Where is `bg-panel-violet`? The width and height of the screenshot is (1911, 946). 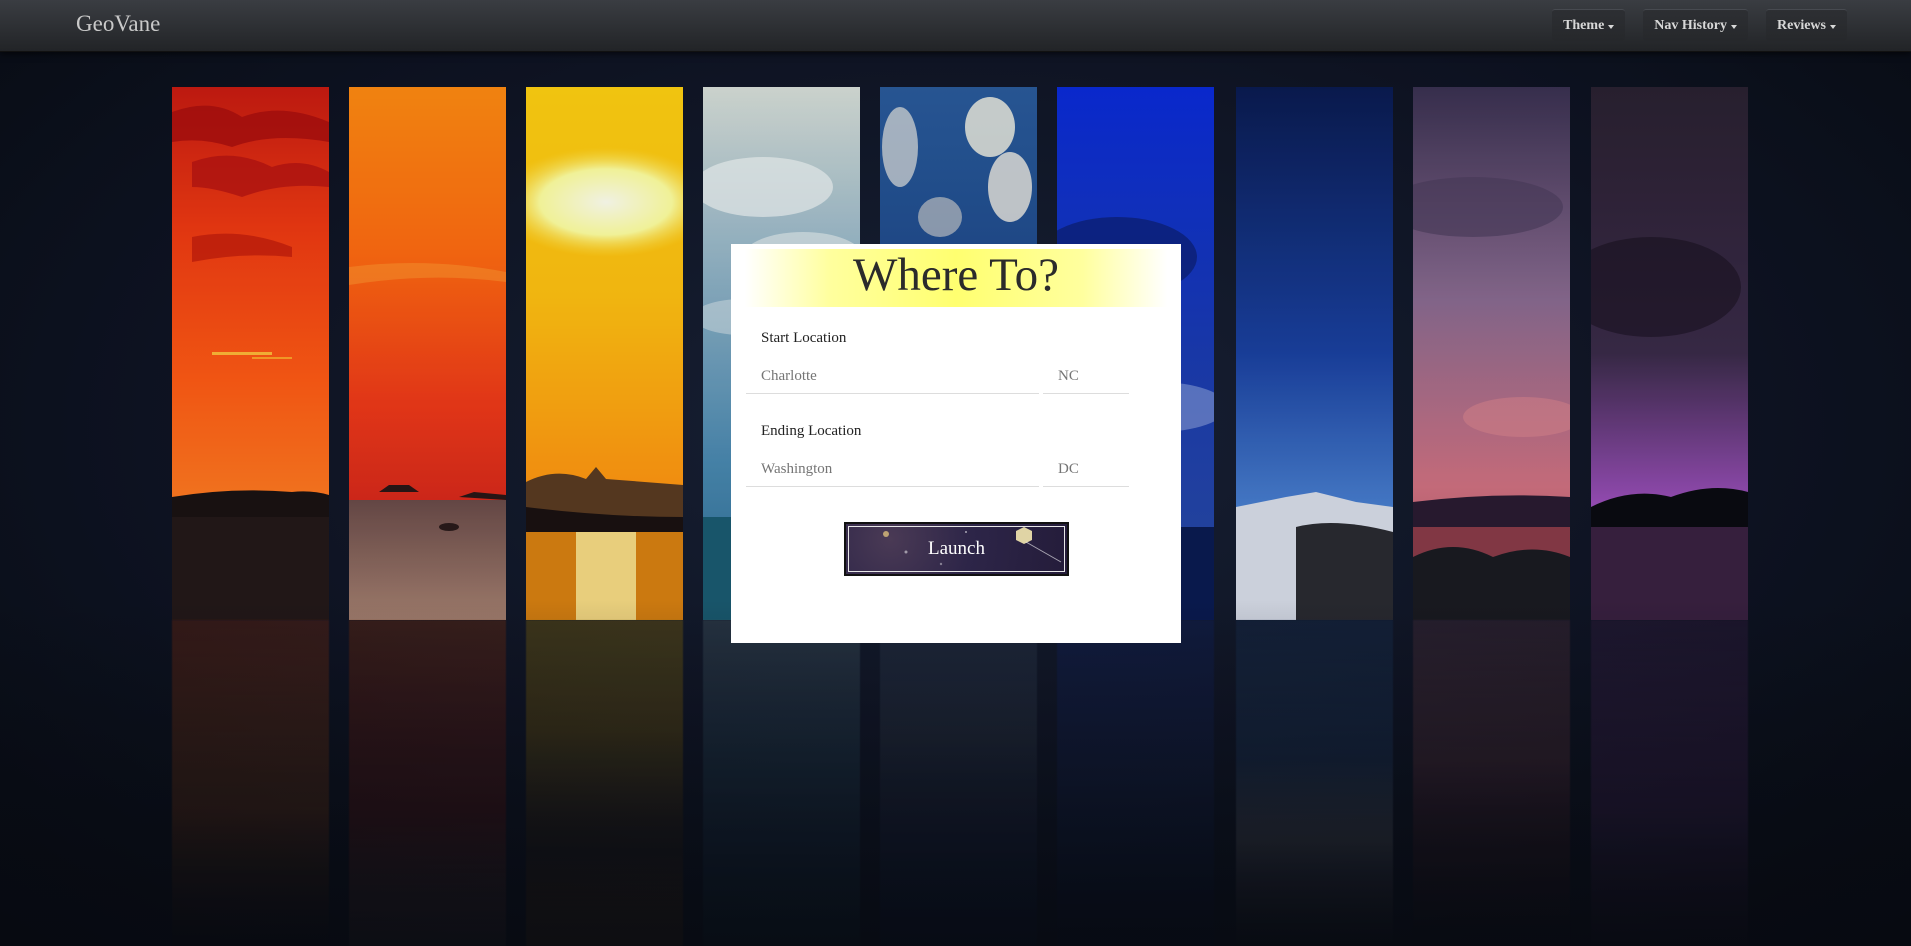
bg-panel-violet is located at coordinates (1669, 353).